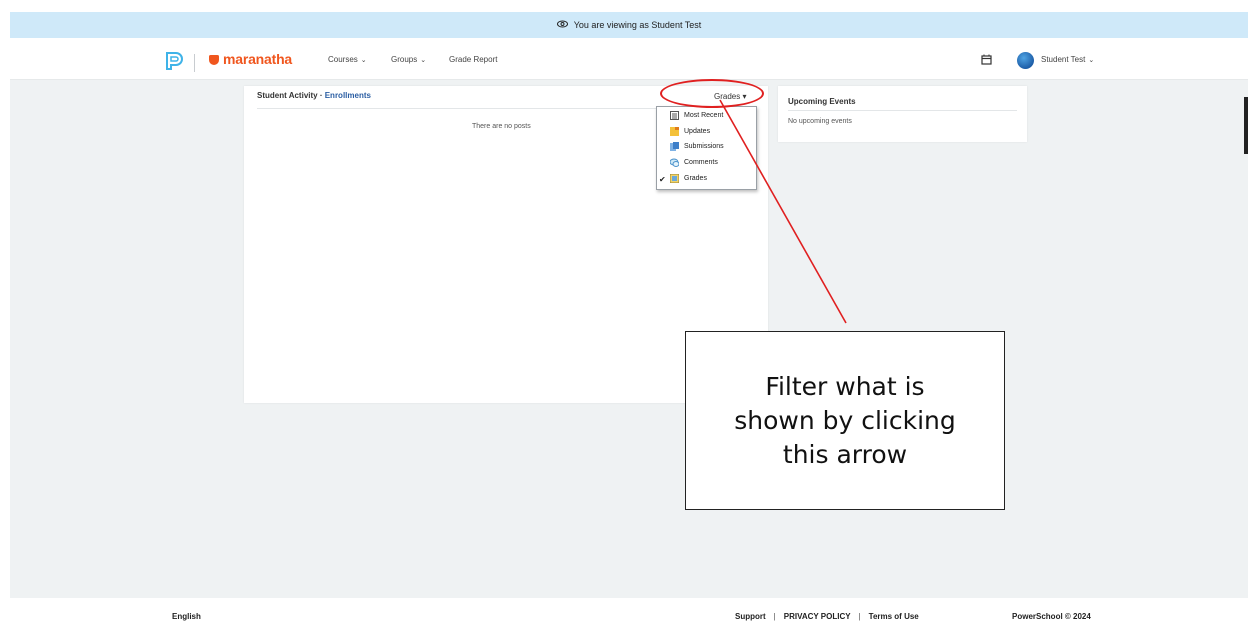 Image resolution: width=1248 pixels, height=629 pixels. I want to click on copyright: PowerSchool © 2024, so click(1051, 616).